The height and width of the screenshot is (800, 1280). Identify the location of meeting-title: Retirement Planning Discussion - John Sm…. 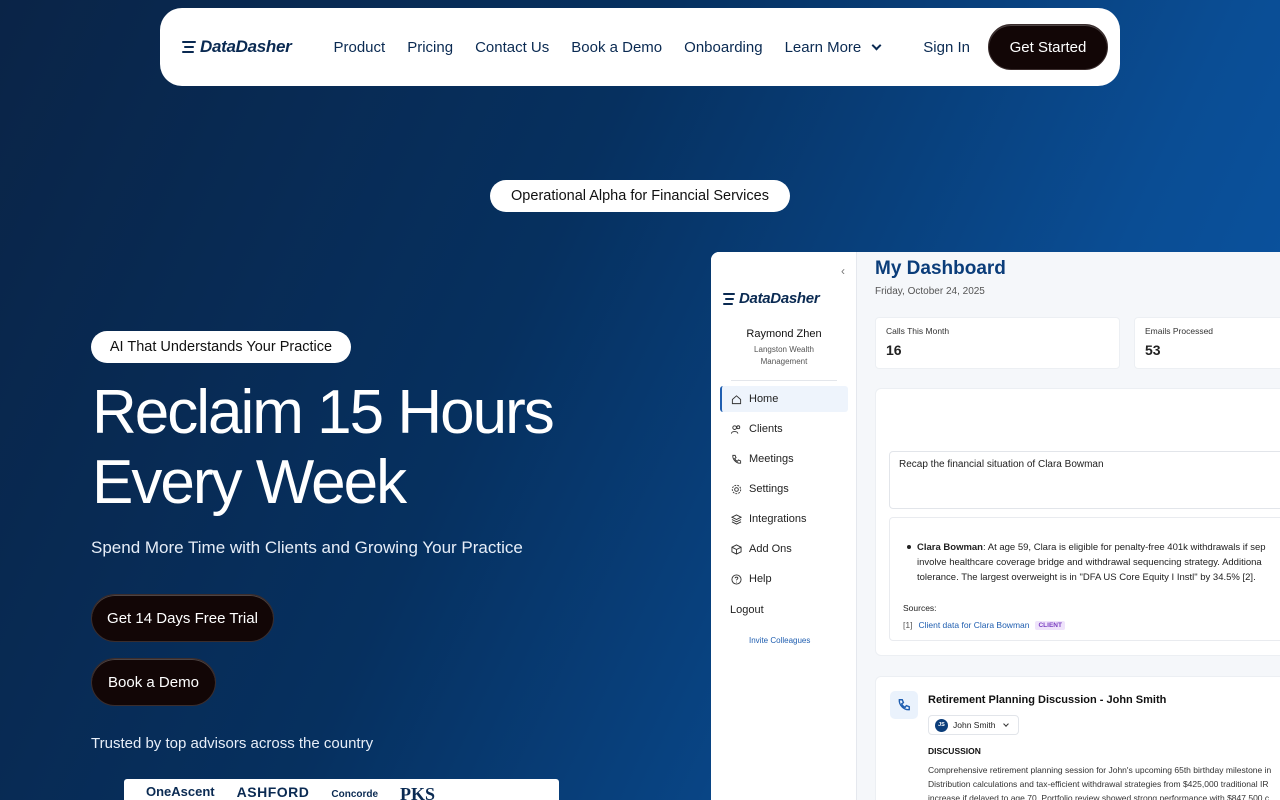
(1047, 700).